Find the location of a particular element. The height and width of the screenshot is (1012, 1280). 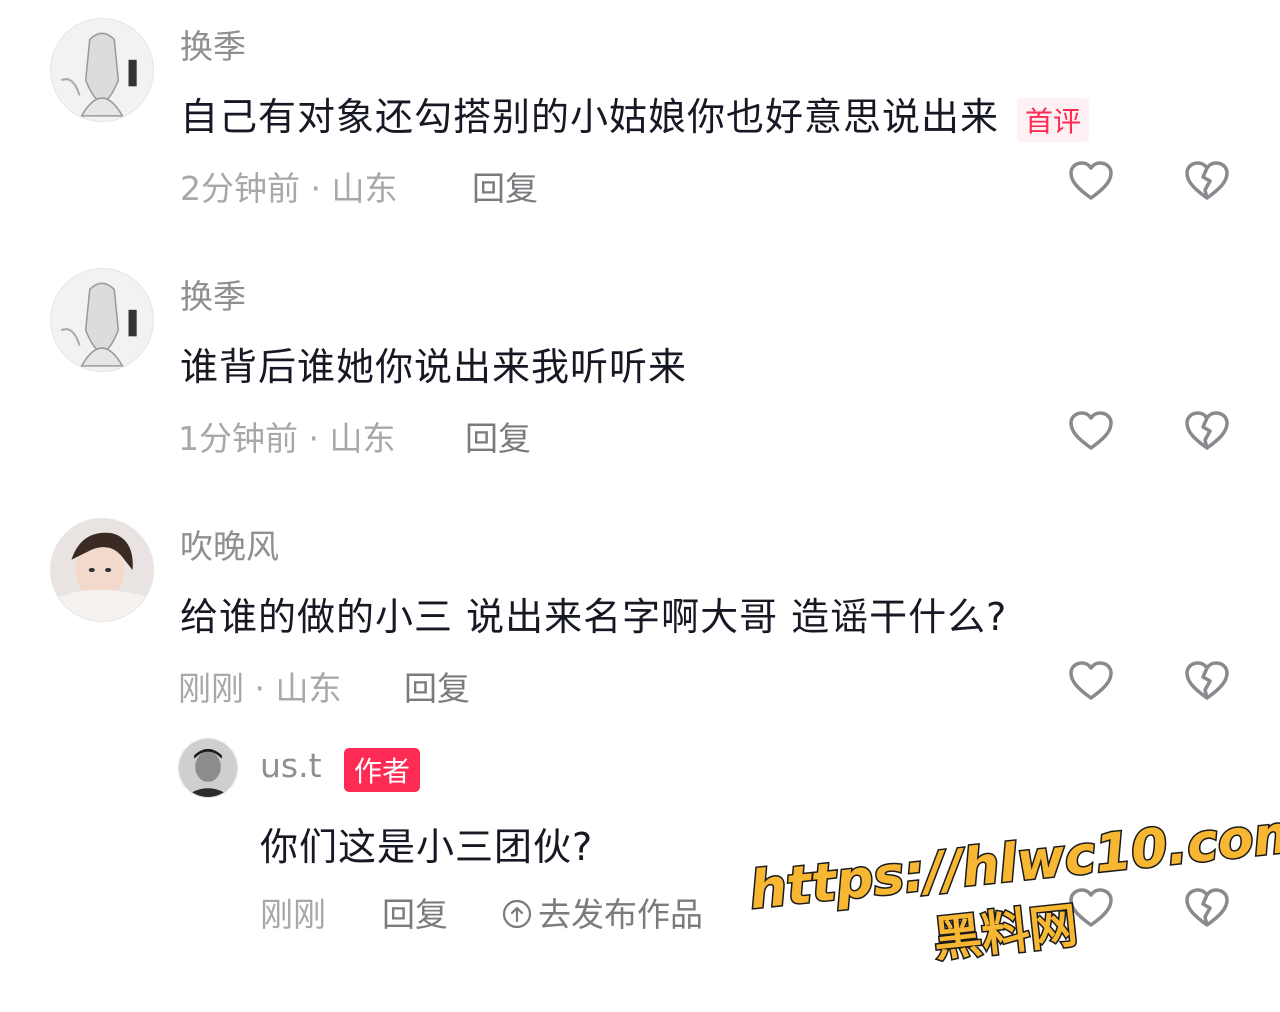

author-avatar is located at coordinates (208, 768).